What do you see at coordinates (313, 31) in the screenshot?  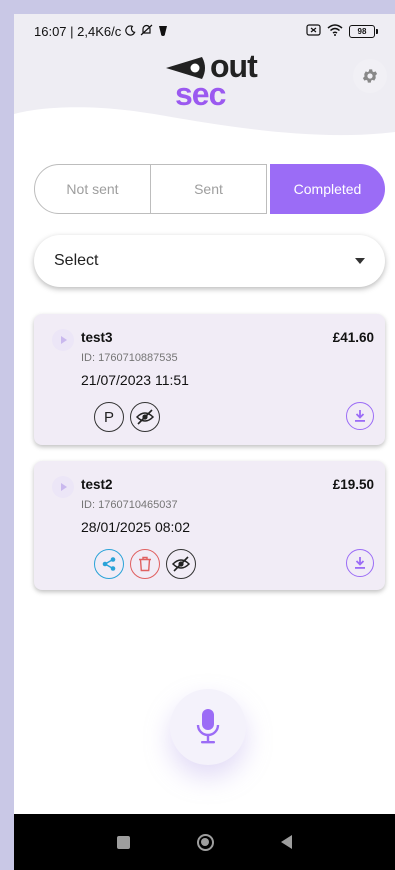 I see `sim-off-icon` at bounding box center [313, 31].